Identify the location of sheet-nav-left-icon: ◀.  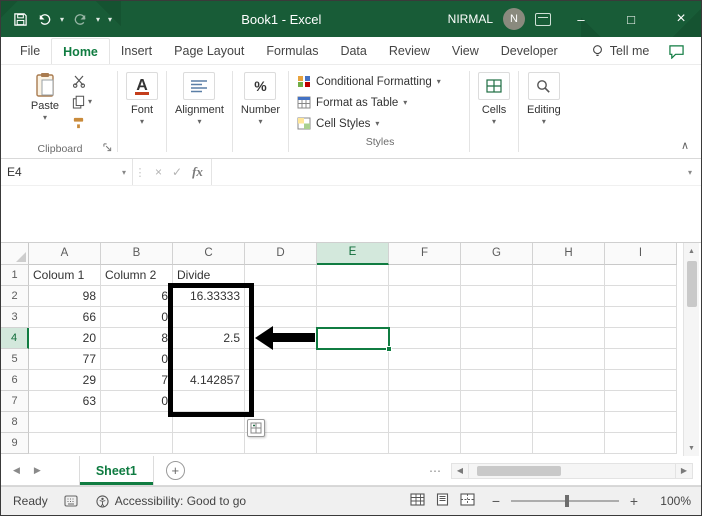
(16, 470).